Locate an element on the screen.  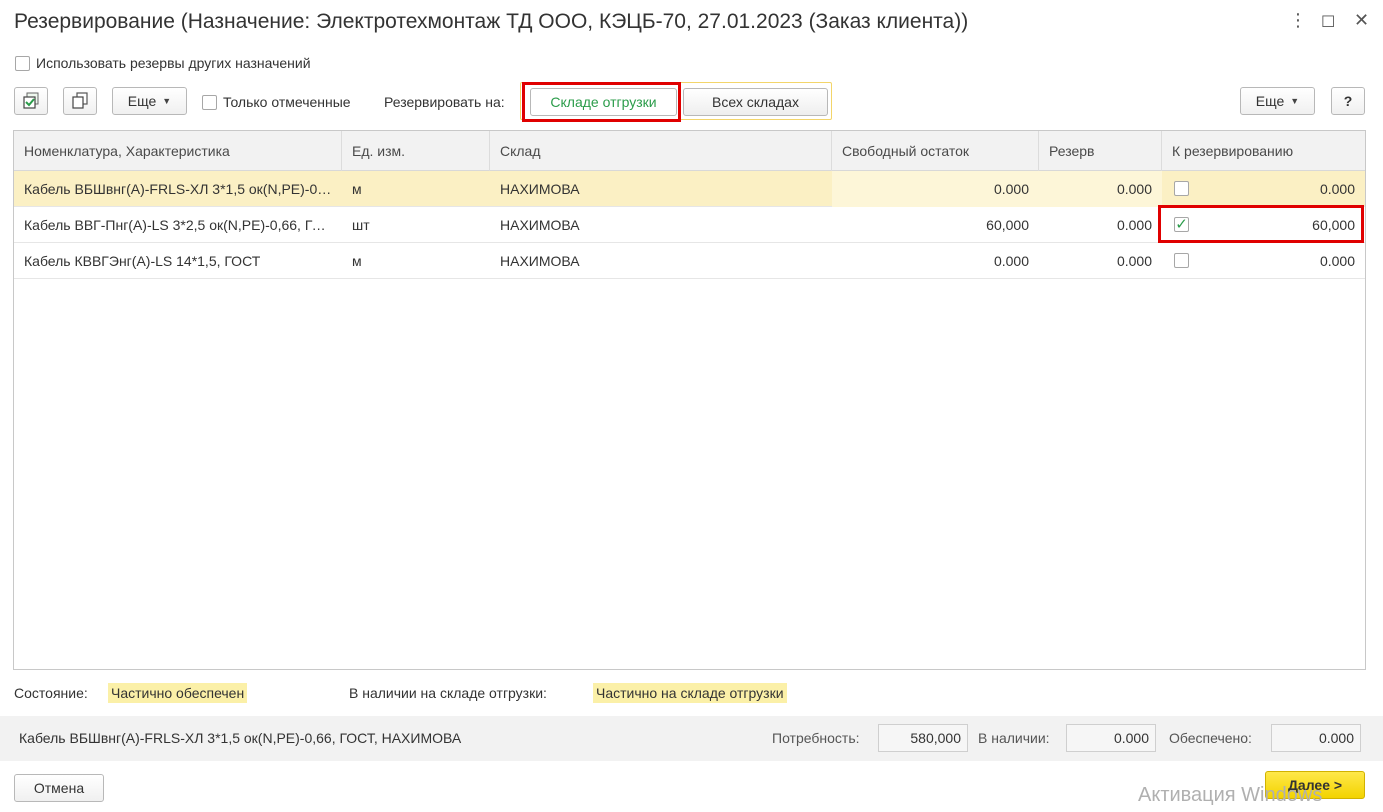
checkmark-icon: ✓ is located at coordinates (1181, 224).